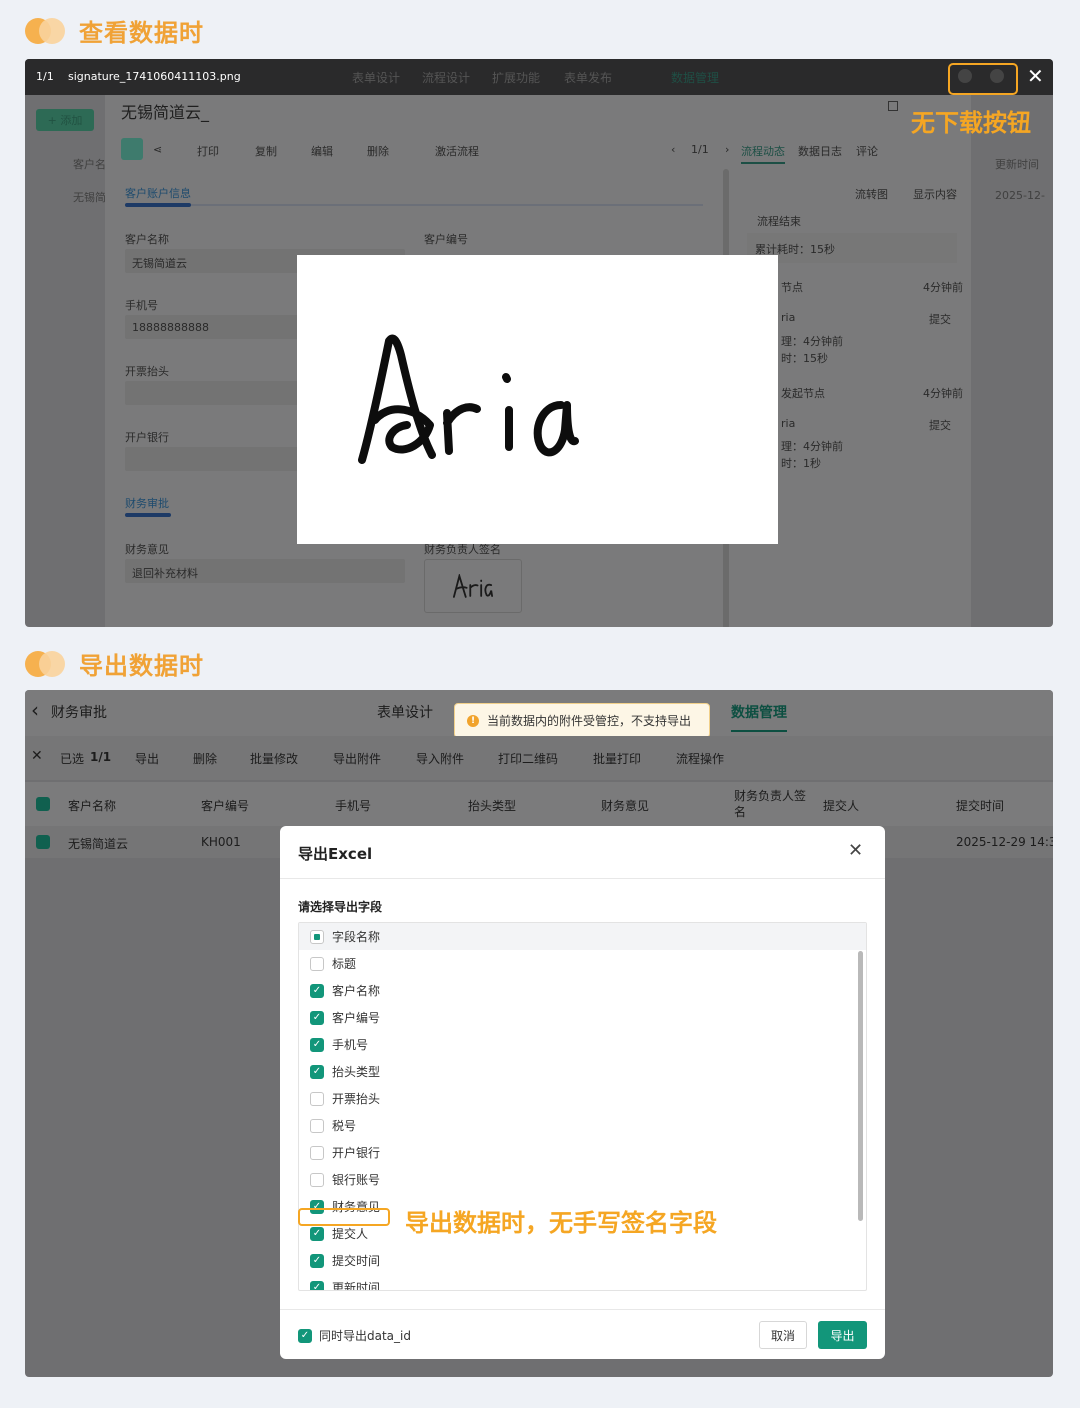 The width and height of the screenshot is (1080, 1408). I want to click on signature-thumb-image, so click(473, 586).